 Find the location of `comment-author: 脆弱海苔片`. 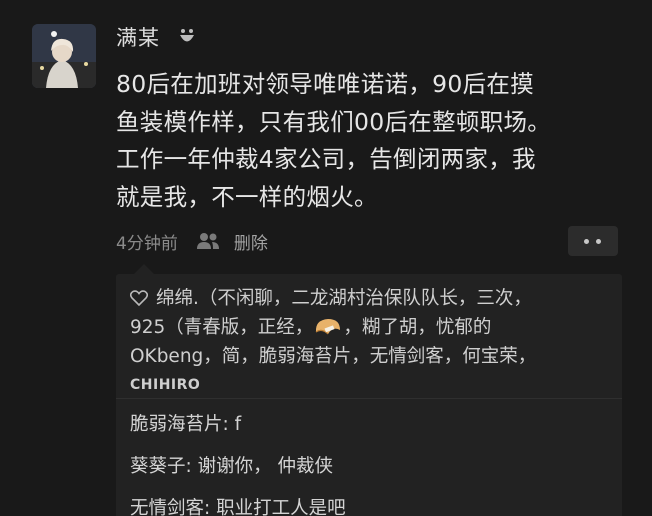

comment-author: 脆弱海苔片 is located at coordinates (176, 424).